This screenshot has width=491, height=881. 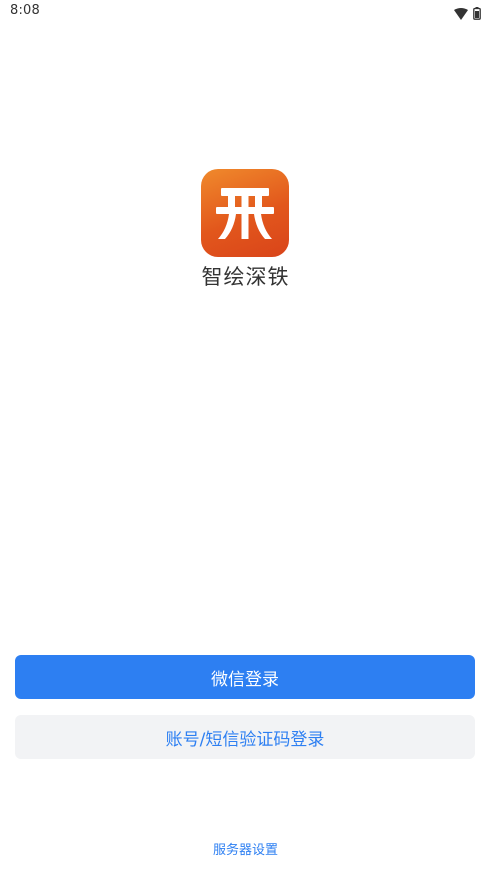 I want to click on metro-logo-icon, so click(x=245, y=213).